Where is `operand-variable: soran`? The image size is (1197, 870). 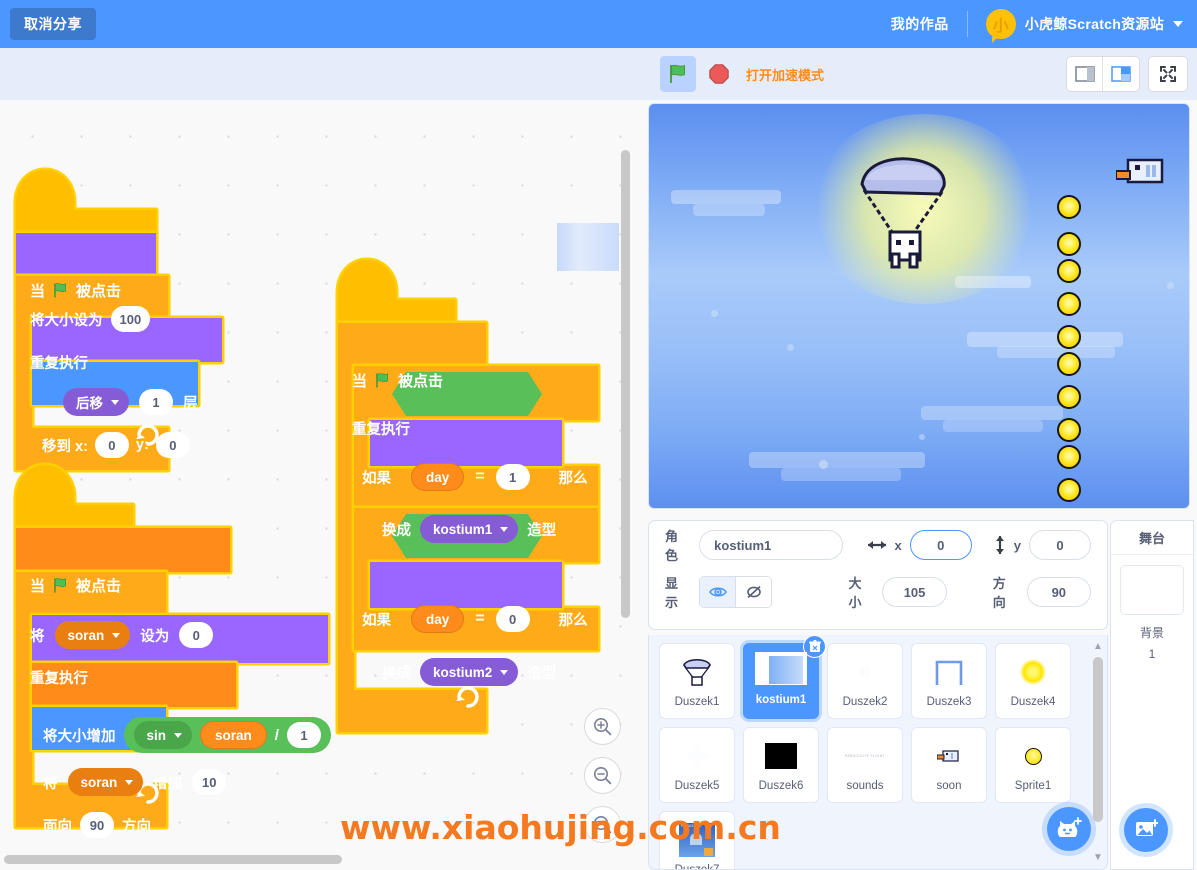
operand-variable: soran is located at coordinates (233, 735).